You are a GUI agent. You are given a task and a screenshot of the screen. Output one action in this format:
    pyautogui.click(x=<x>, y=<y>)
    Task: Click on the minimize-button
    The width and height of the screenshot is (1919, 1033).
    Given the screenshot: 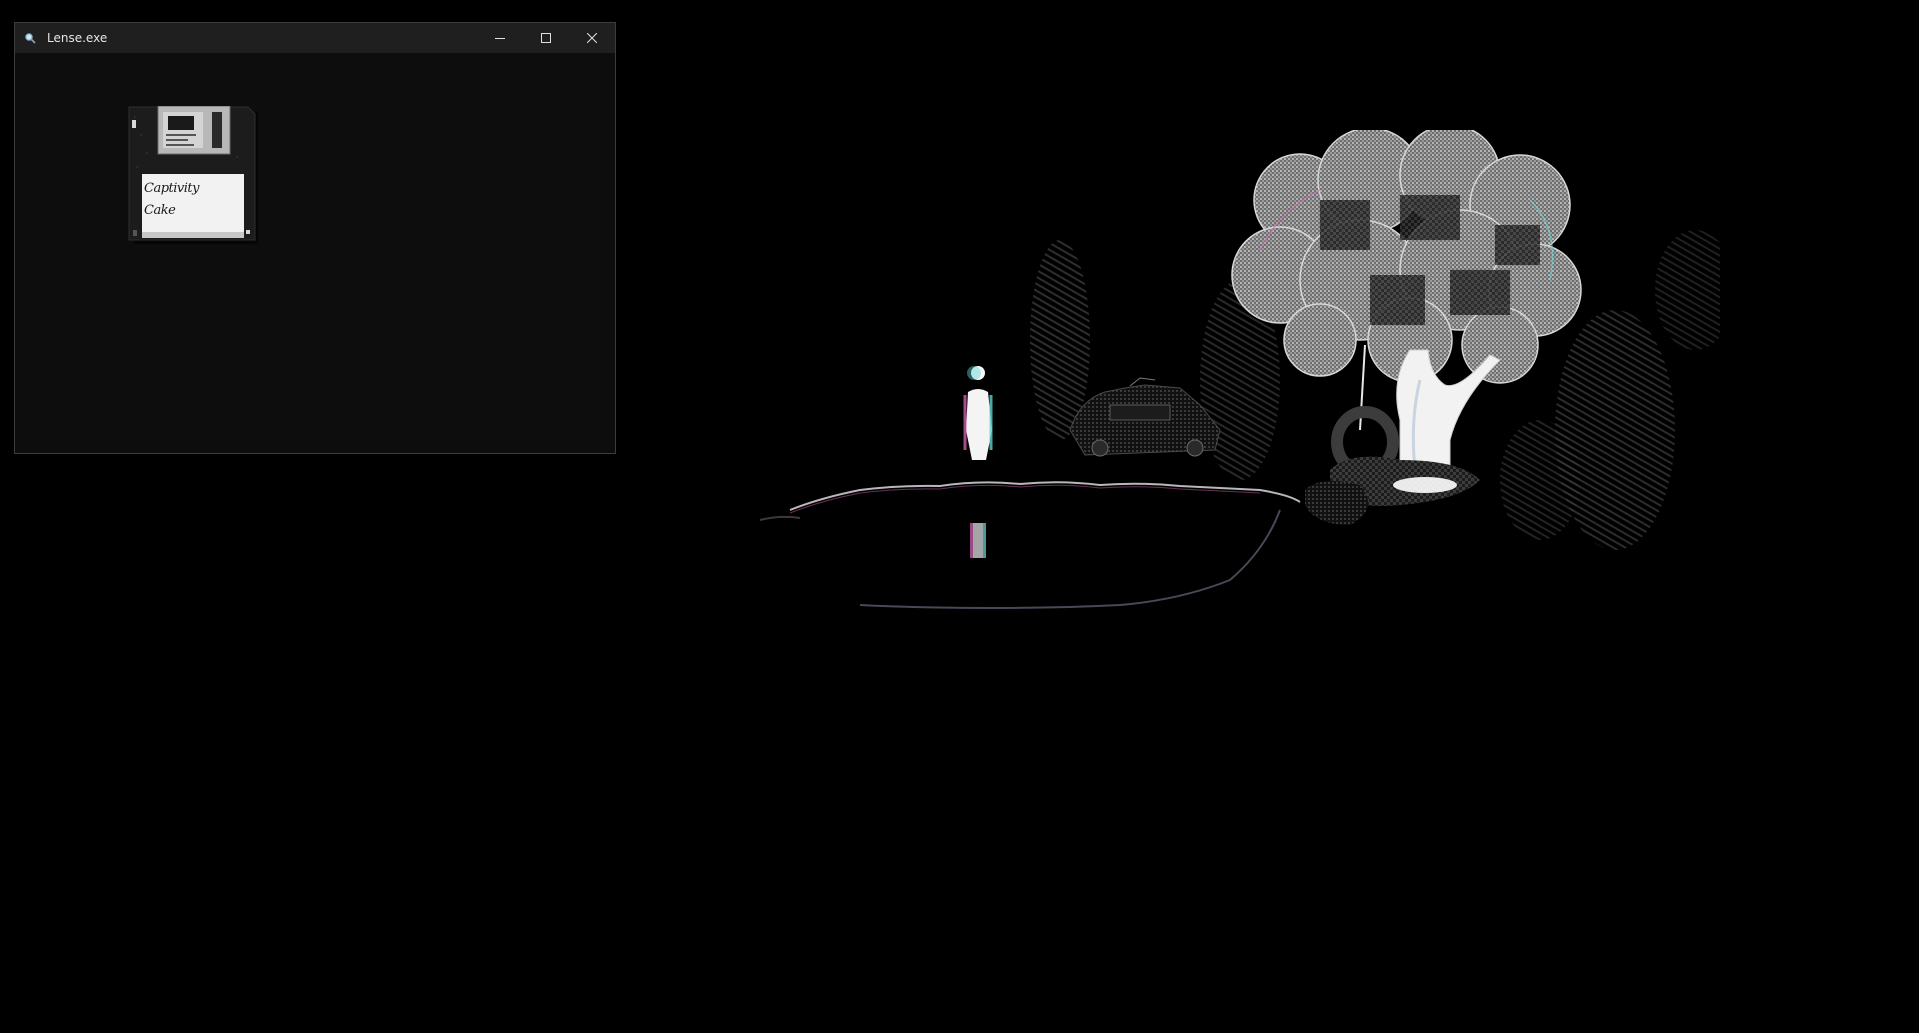 What is the action you would take?
    pyautogui.click(x=500, y=38)
    